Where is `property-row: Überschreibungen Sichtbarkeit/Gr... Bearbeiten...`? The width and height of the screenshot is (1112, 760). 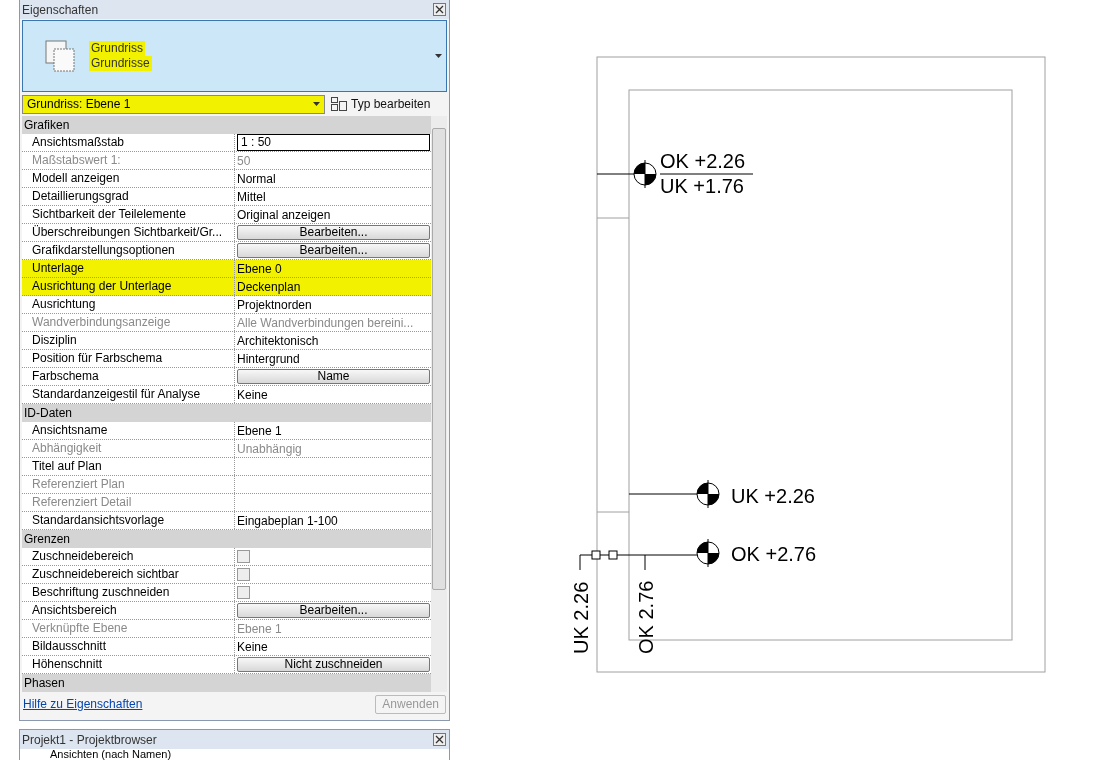 property-row: Überschreibungen Sichtbarkeit/Gr... Bearbeiten... is located at coordinates (226, 233).